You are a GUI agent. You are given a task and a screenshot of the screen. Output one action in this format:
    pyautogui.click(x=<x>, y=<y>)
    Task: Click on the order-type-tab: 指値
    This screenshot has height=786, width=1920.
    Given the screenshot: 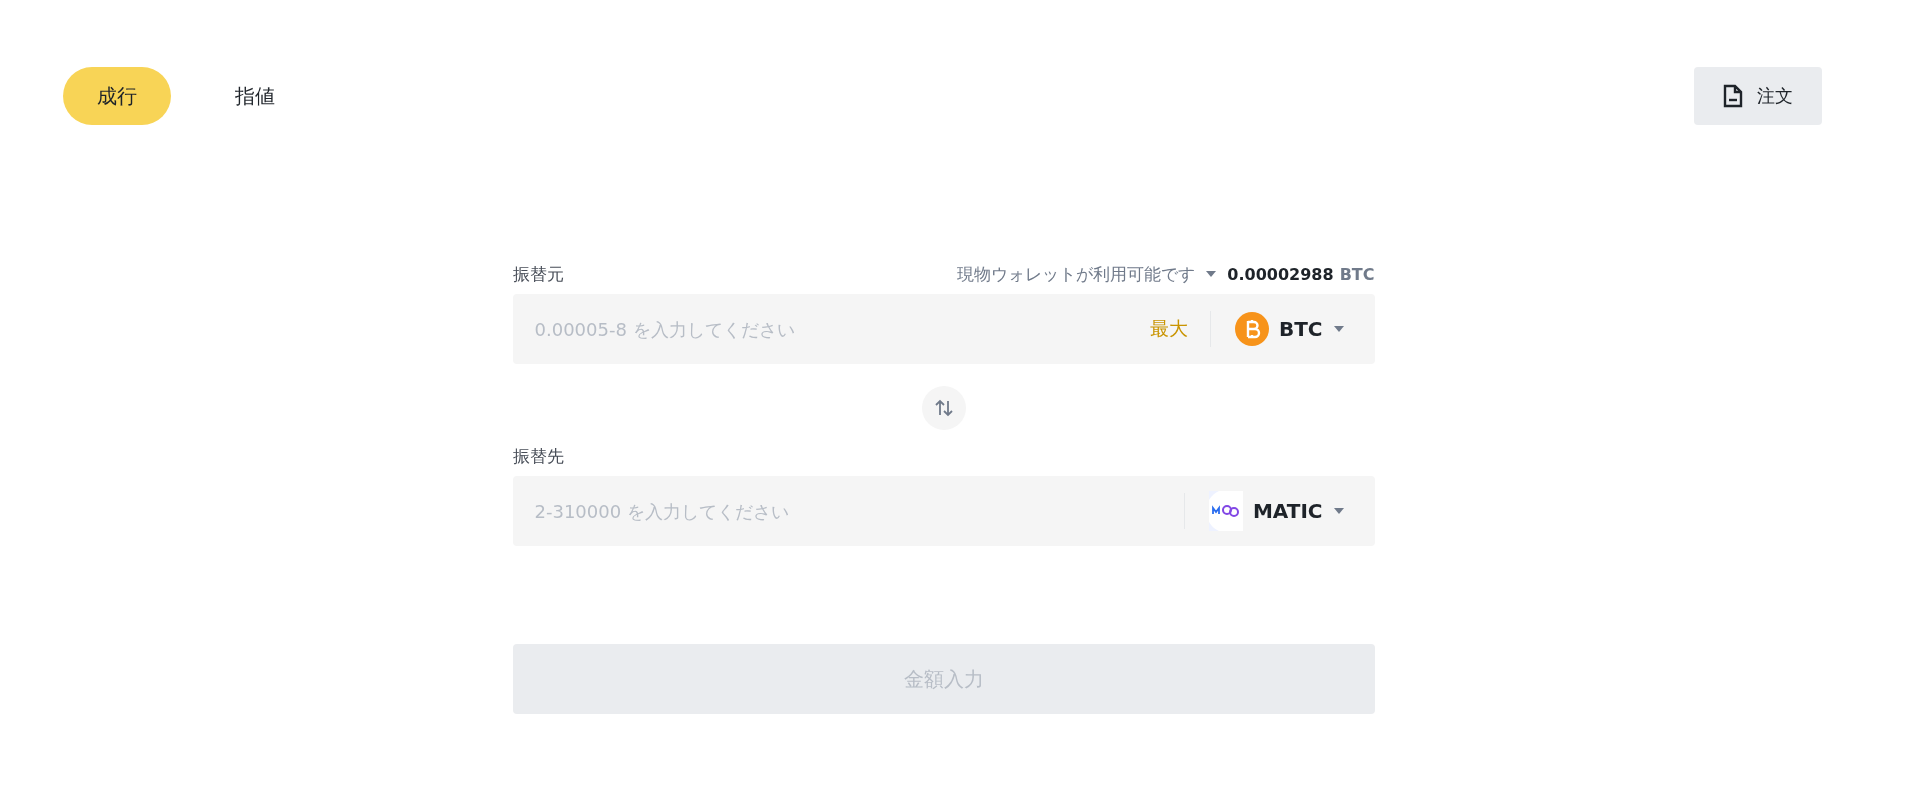 What is the action you would take?
    pyautogui.click(x=255, y=96)
    